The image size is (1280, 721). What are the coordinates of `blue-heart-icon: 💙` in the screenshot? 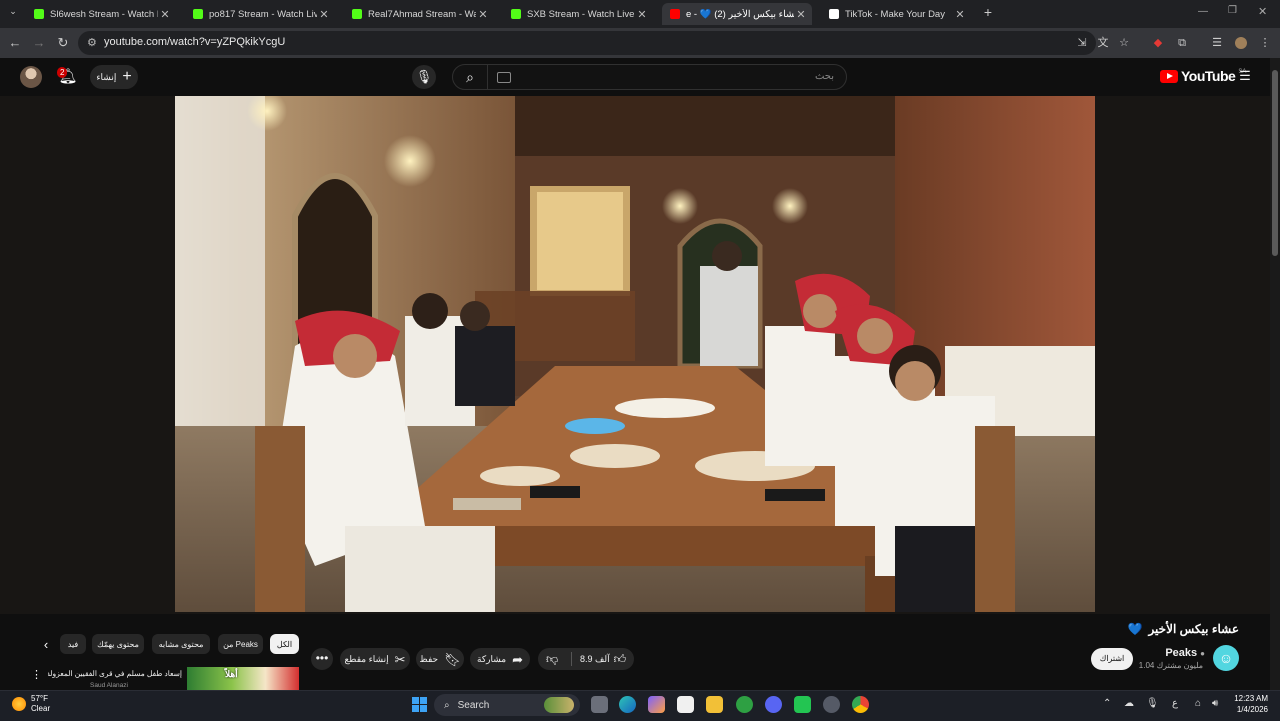 It's located at (1135, 629).